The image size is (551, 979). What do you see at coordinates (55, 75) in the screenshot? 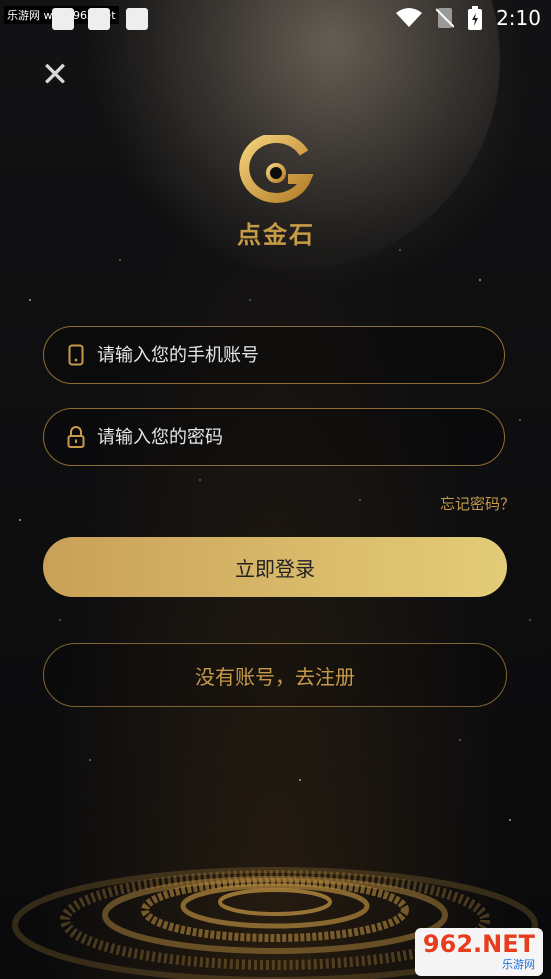
I see `close-icon: ✕` at bounding box center [55, 75].